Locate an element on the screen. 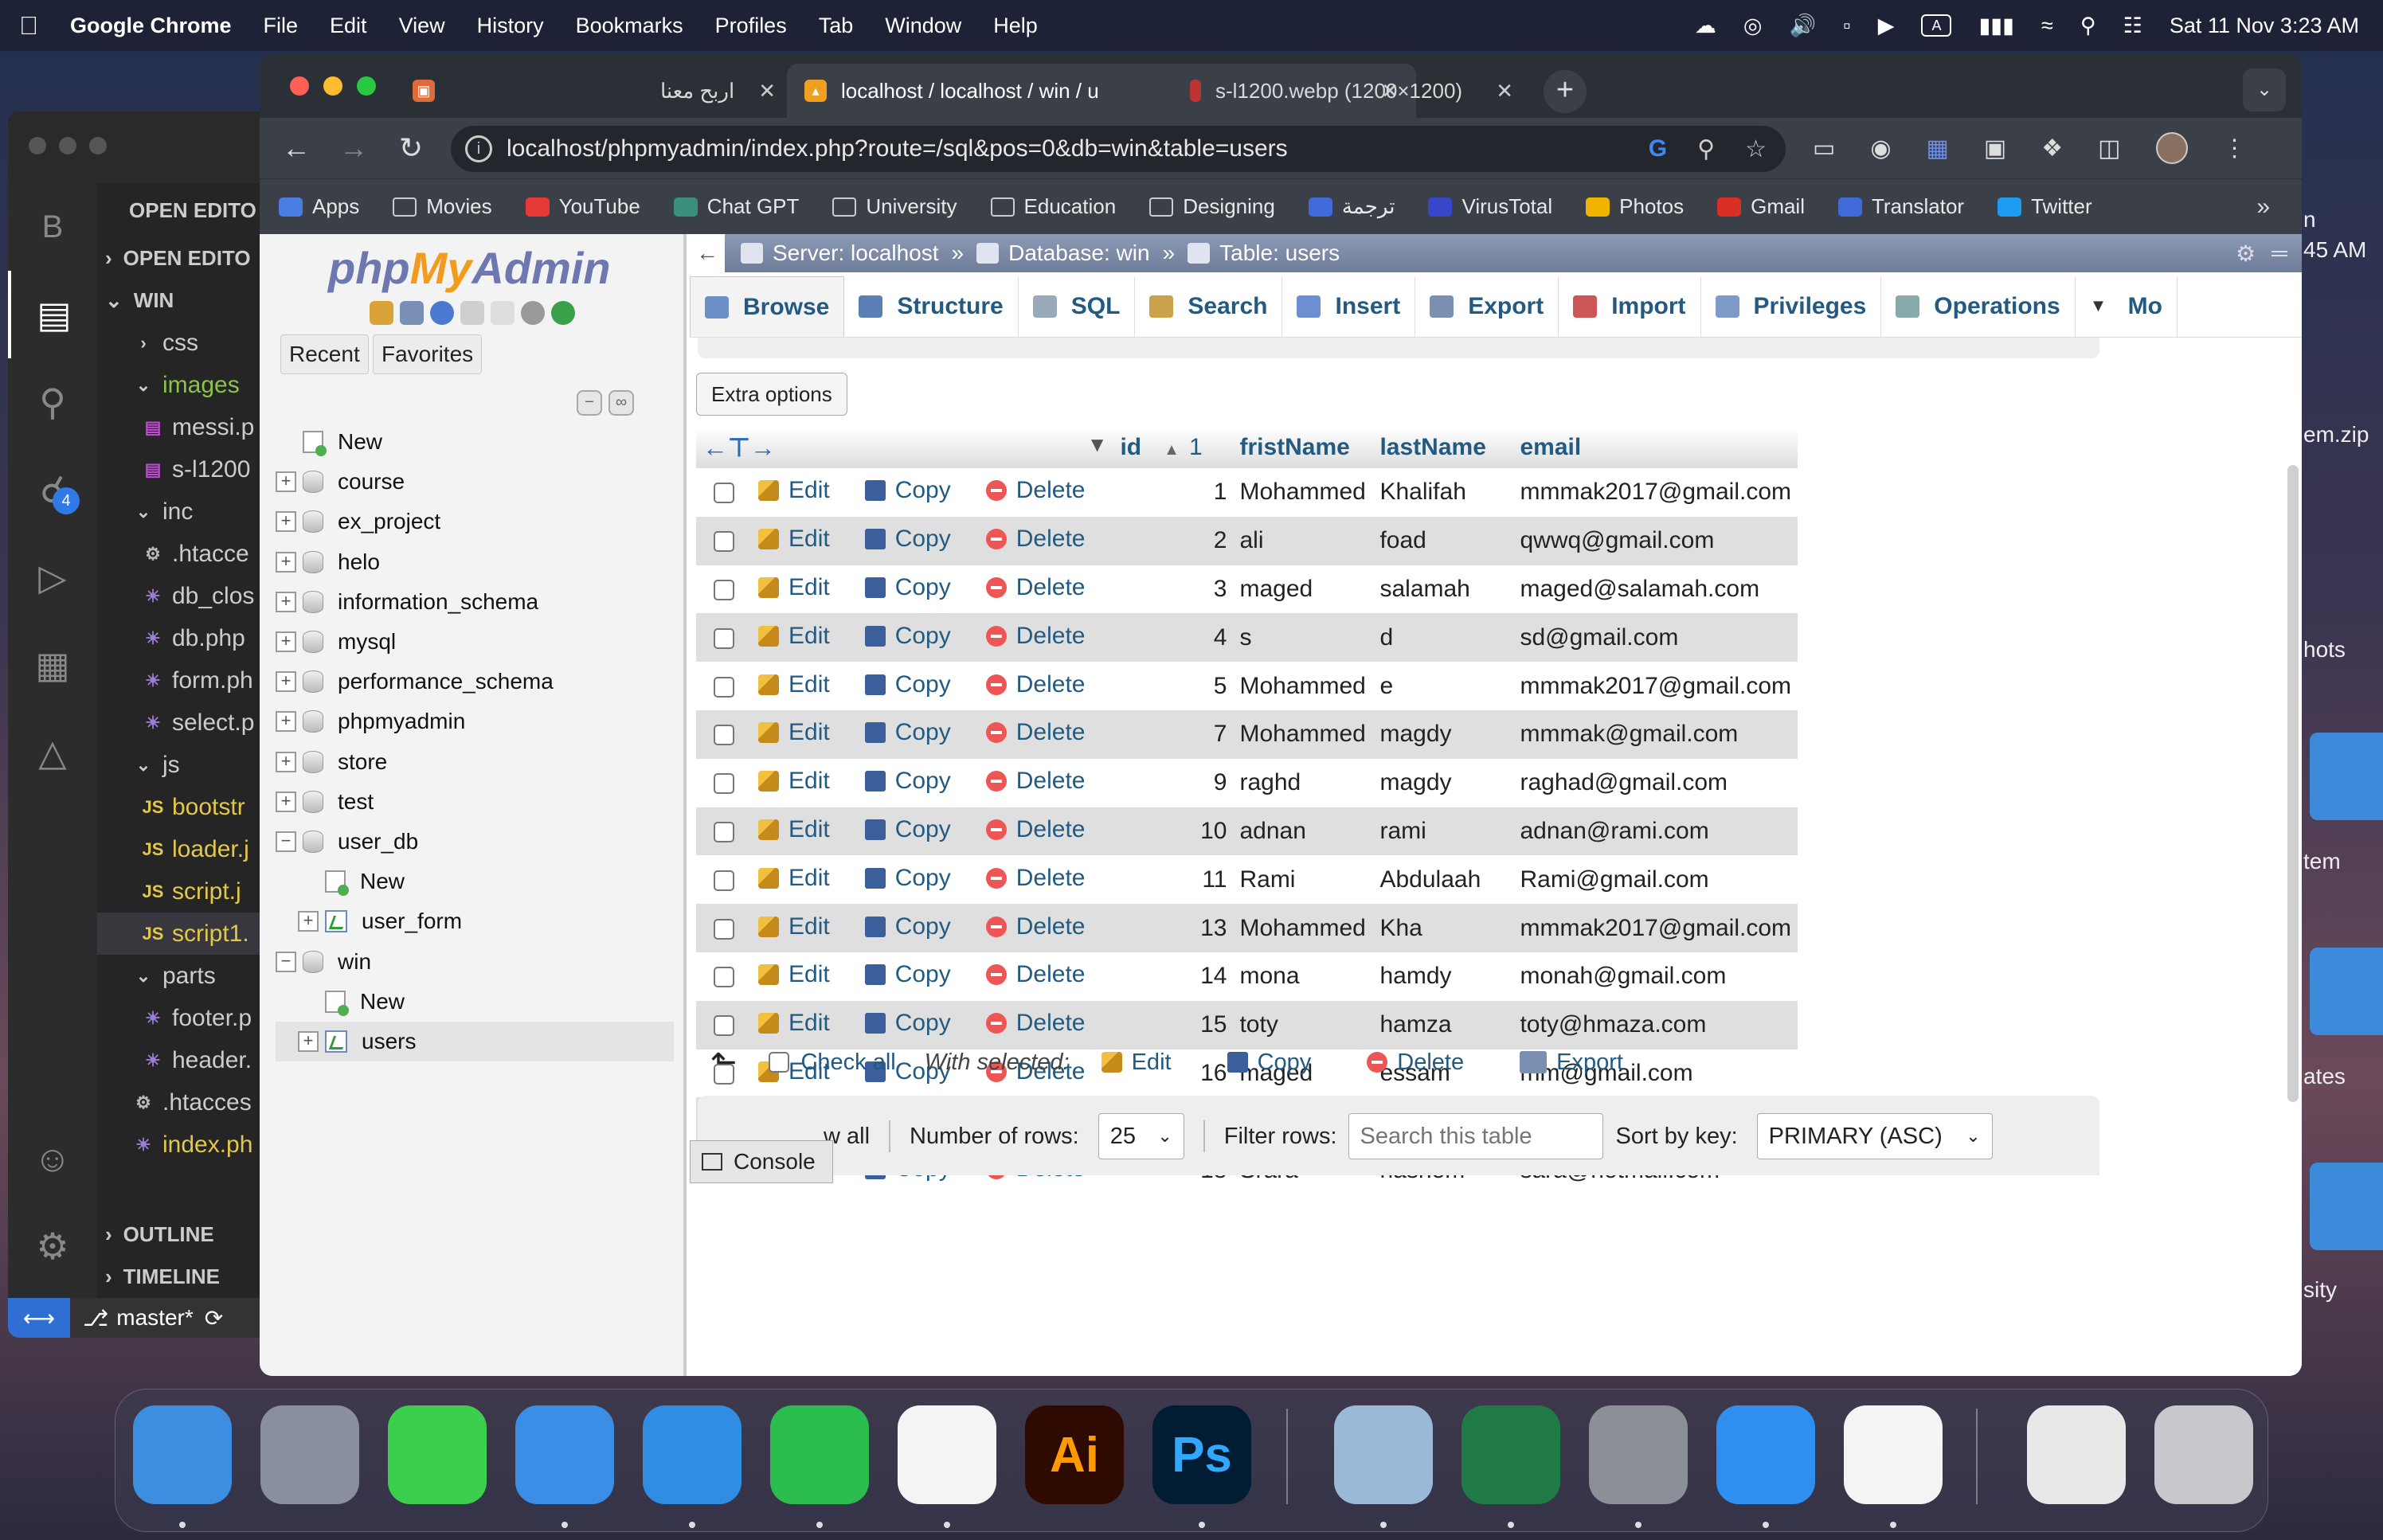 The width and height of the screenshot is (2383, 1540). column-options-dropdown-icon: ▼ is located at coordinates (1097, 444).